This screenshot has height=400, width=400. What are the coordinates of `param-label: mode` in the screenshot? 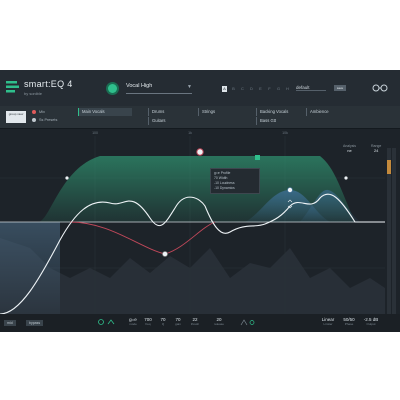 It's located at (133, 324).